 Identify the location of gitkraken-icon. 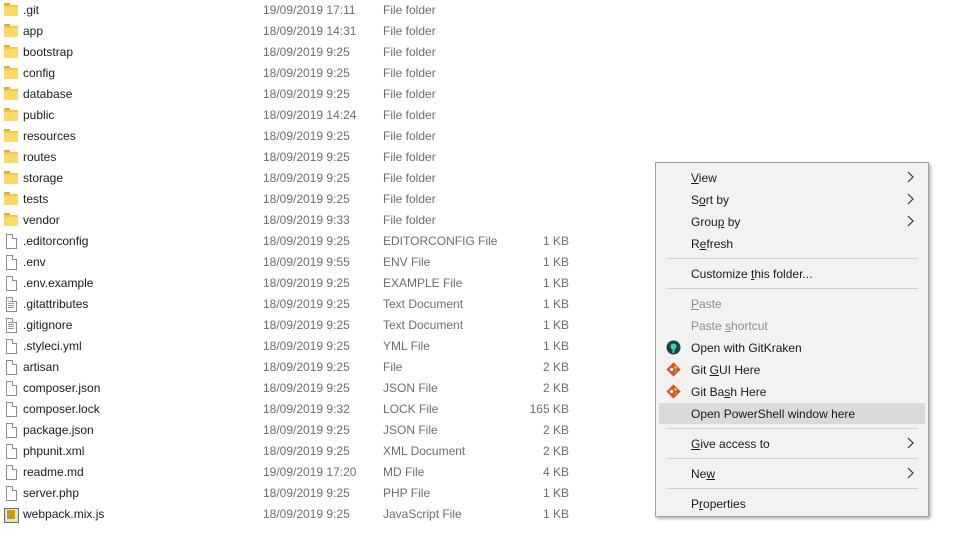
(673, 347).